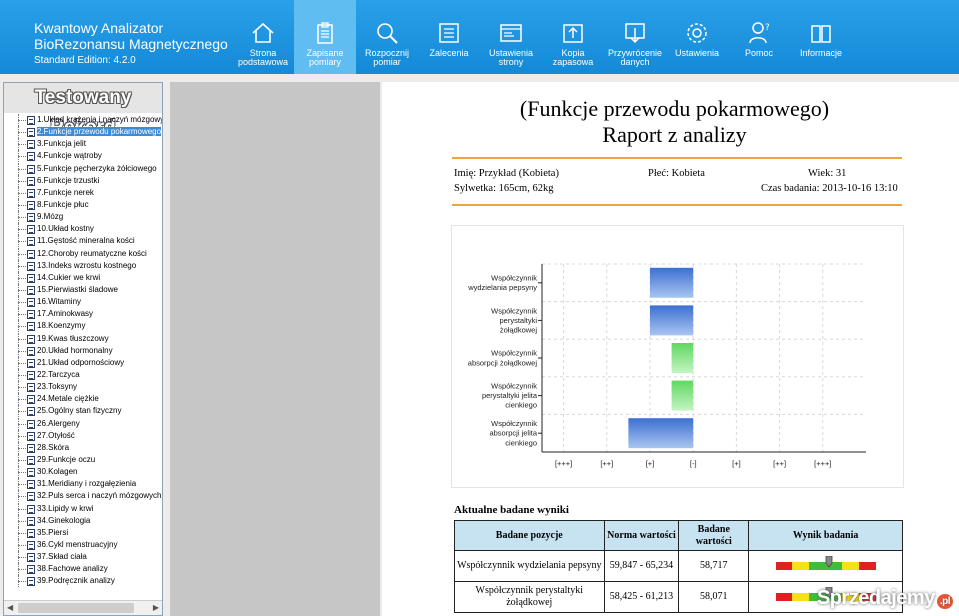  What do you see at coordinates (83, 362) in the screenshot?
I see `tree-item: 21.Układ odpornościowy` at bounding box center [83, 362].